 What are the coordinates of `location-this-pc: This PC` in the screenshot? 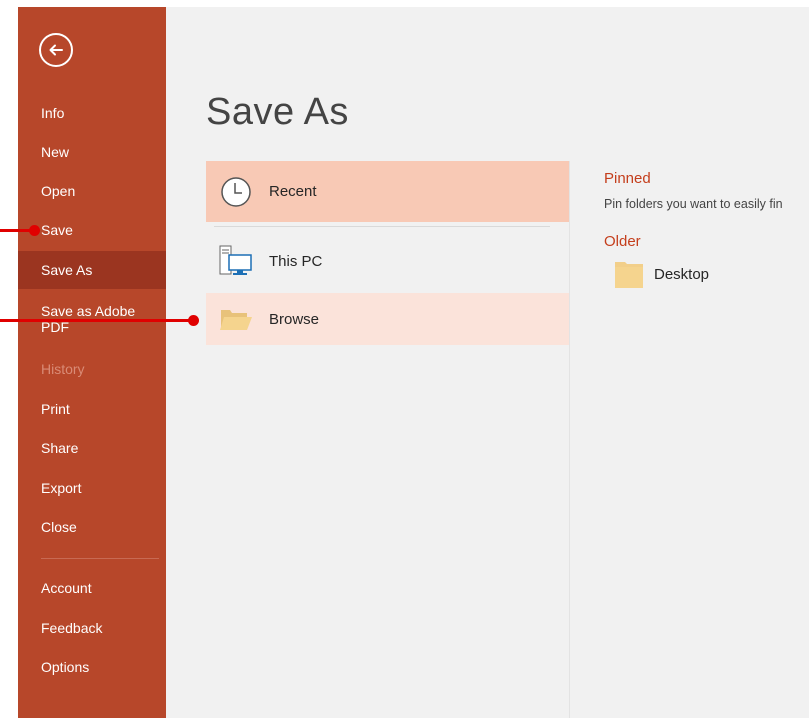 It's located at (387, 261).